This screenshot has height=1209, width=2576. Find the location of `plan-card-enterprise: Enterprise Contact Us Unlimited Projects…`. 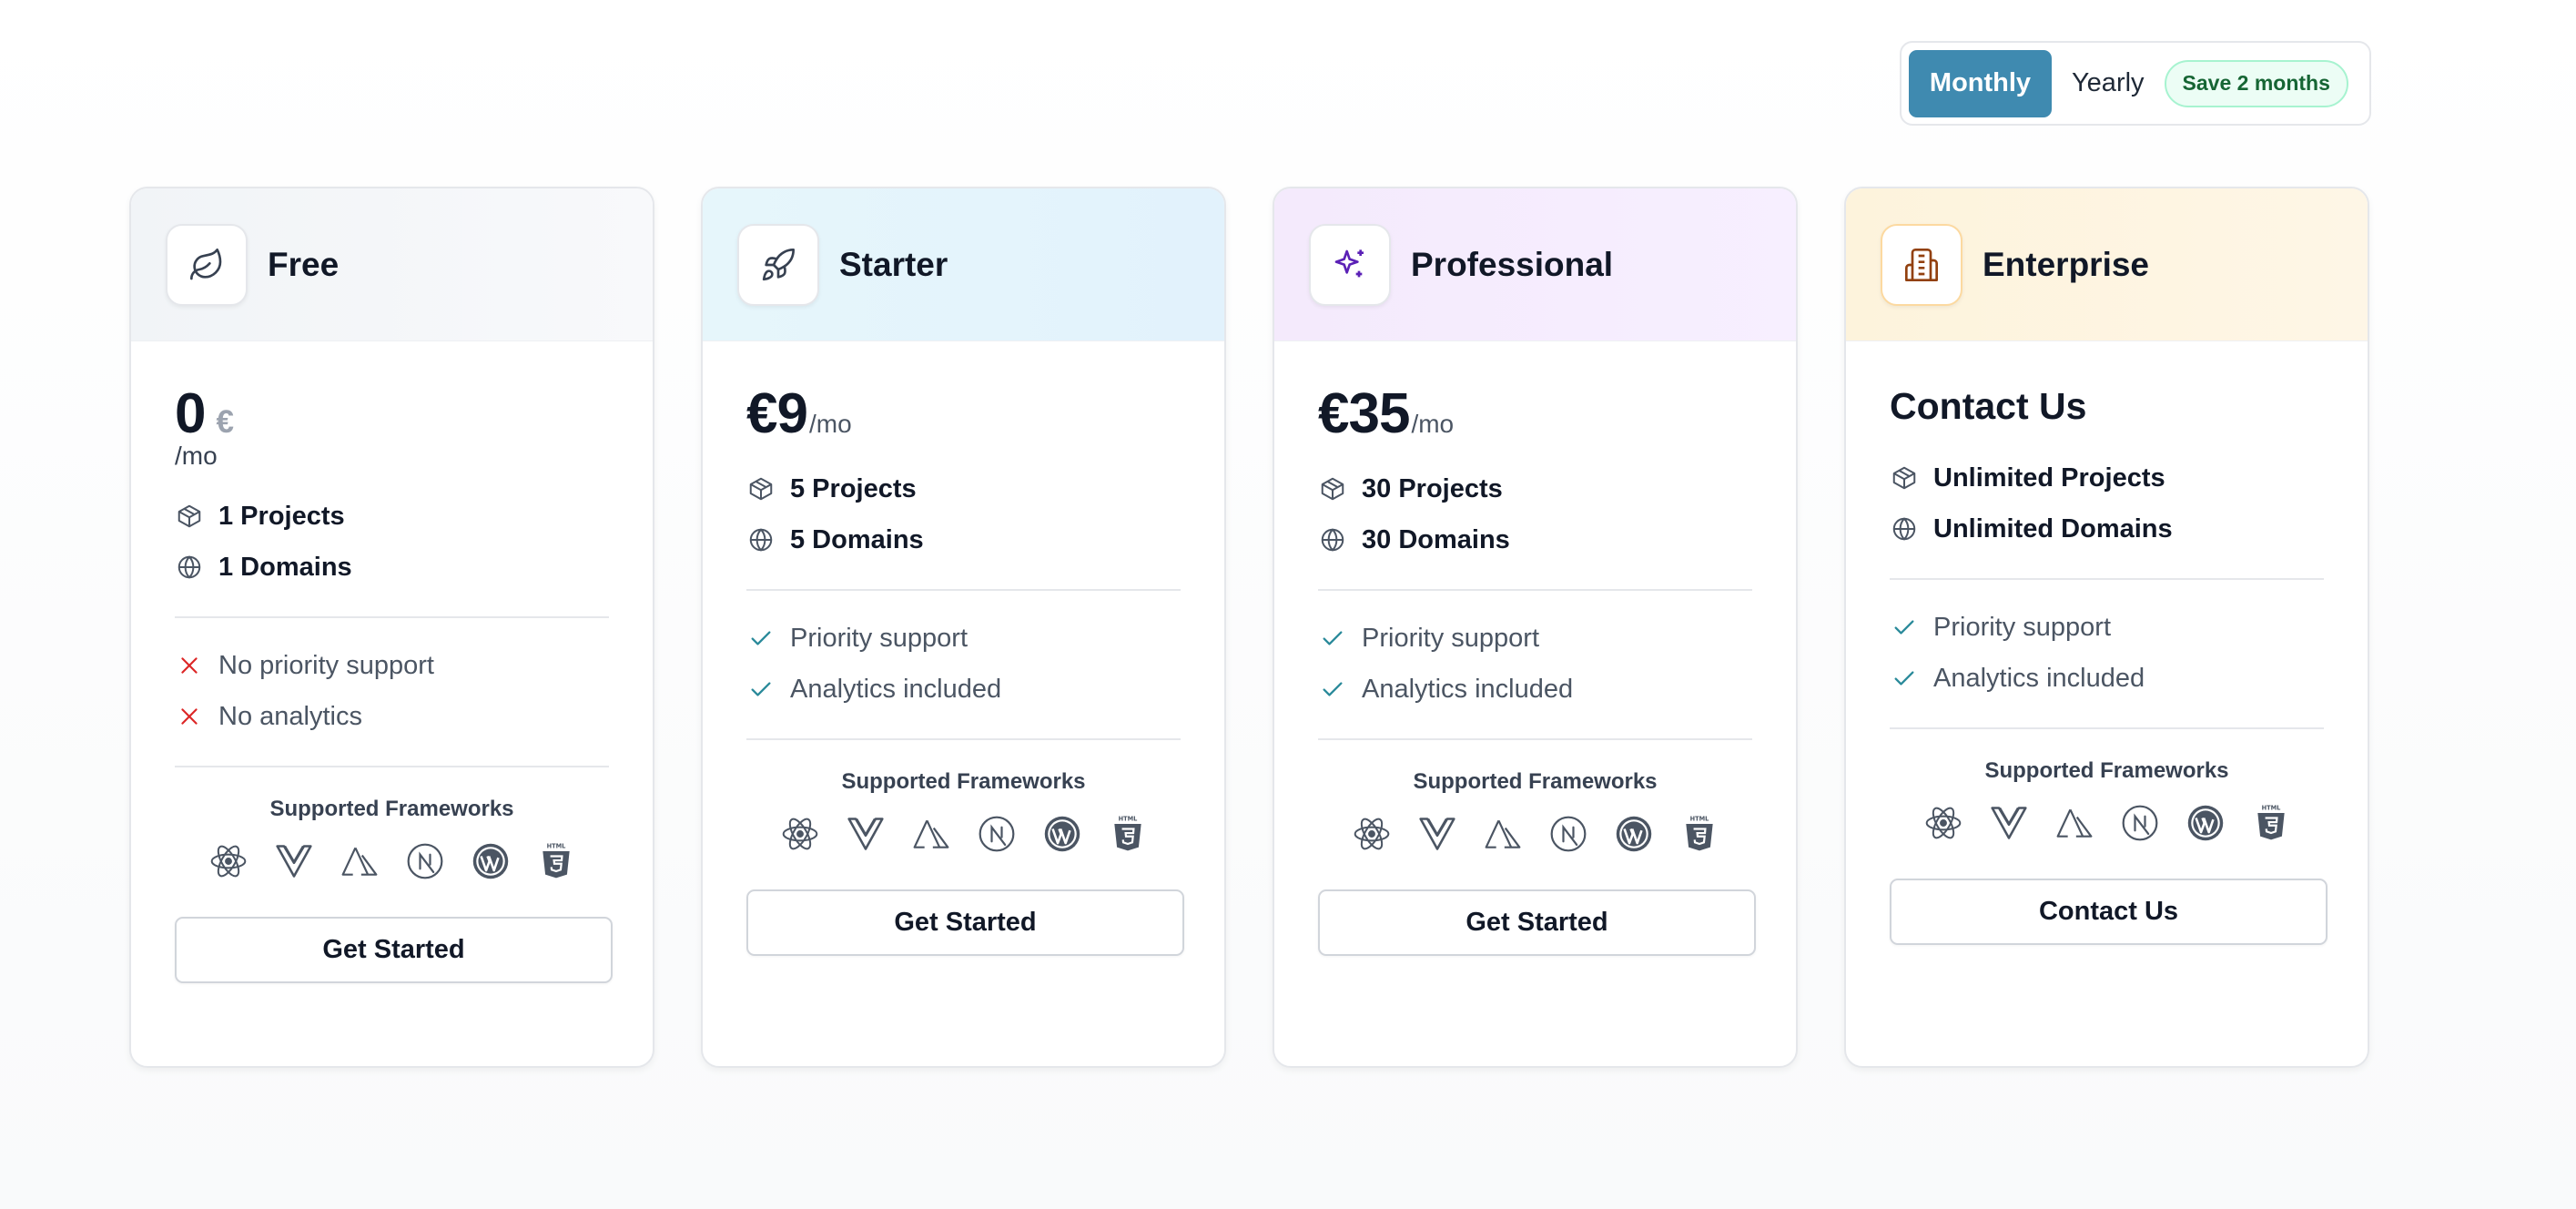

plan-card-enterprise: Enterprise Contact Us Unlimited Projects… is located at coordinates (2106, 627).